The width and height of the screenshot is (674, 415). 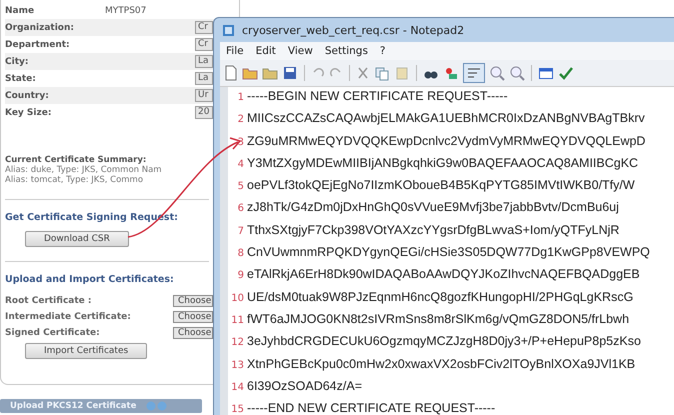 What do you see at coordinates (240, 254) in the screenshot?
I see `line-number: 8` at bounding box center [240, 254].